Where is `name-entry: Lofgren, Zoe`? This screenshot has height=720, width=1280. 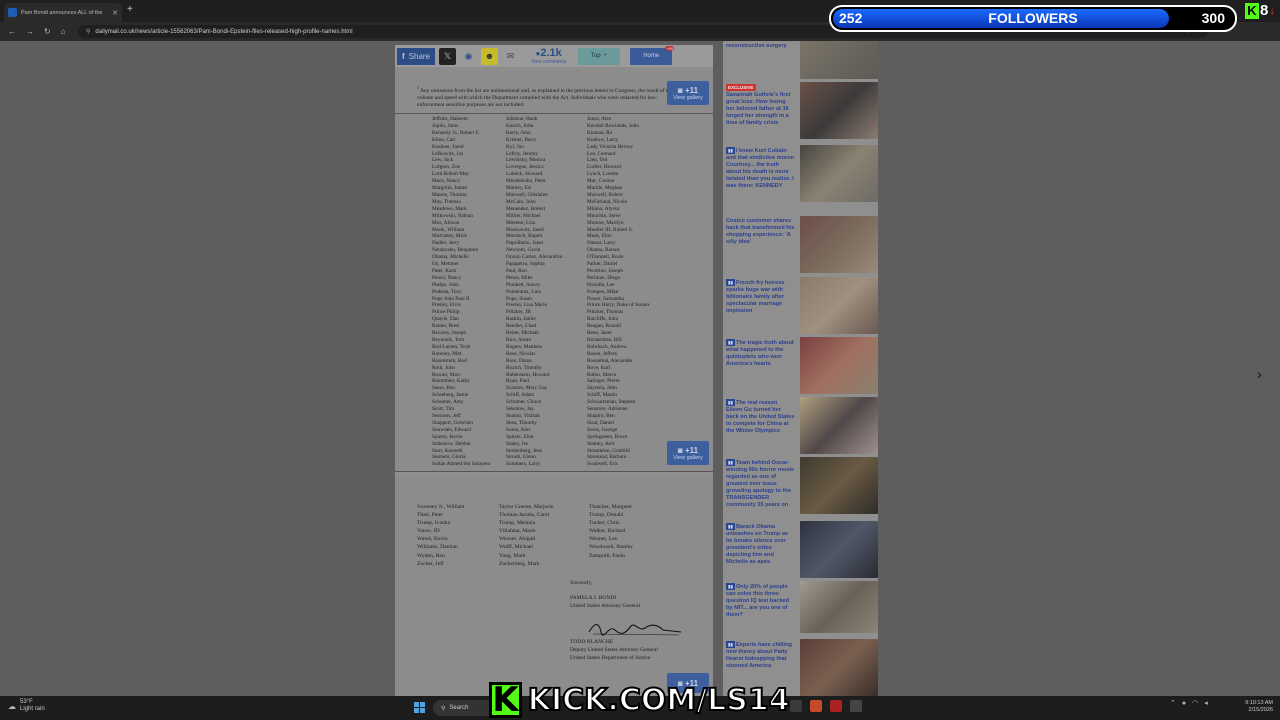
name-entry: Lofgren, Zoe is located at coordinates (446, 167).